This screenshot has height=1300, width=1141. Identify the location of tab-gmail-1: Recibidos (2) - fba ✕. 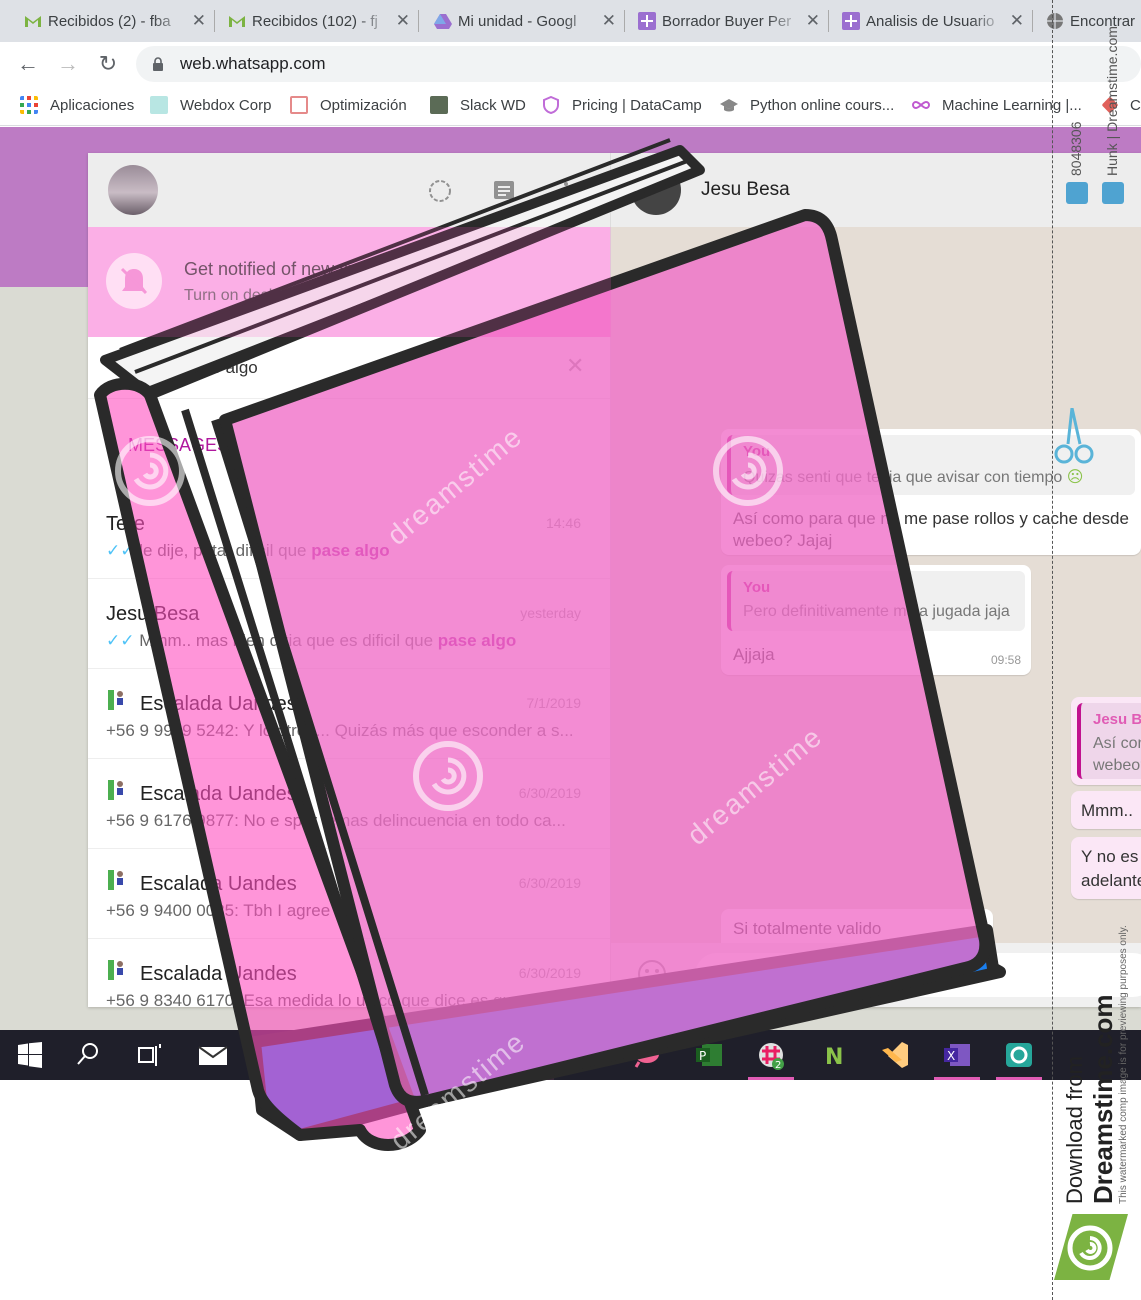
(117, 21).